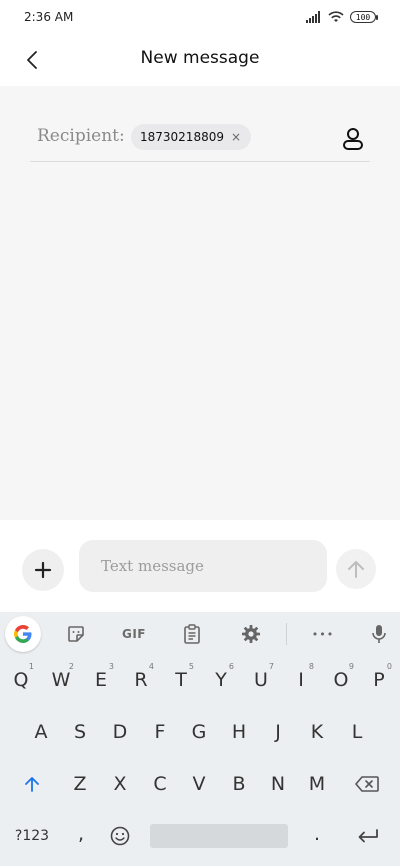  What do you see at coordinates (219, 836) in the screenshot?
I see `space-key` at bounding box center [219, 836].